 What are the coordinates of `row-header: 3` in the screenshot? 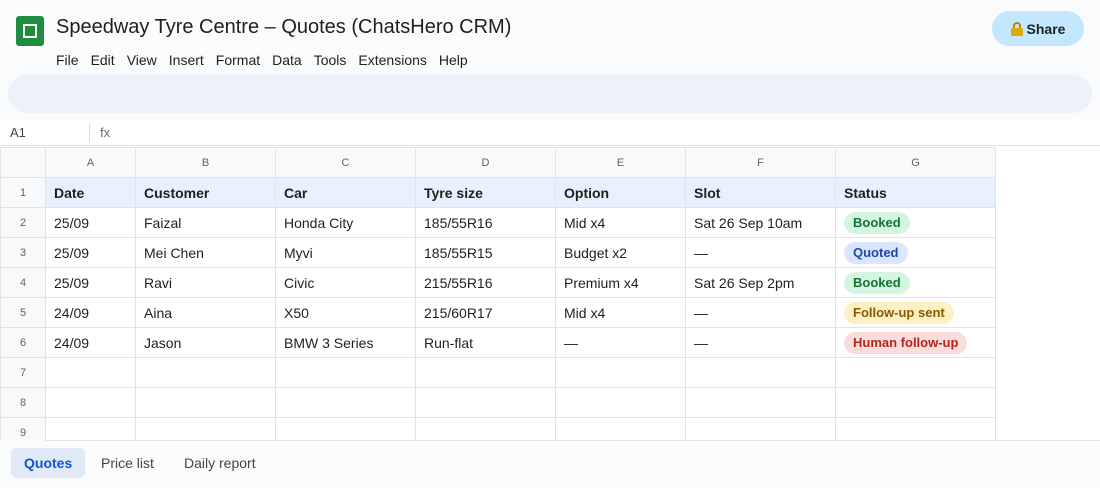 It's located at (23, 252).